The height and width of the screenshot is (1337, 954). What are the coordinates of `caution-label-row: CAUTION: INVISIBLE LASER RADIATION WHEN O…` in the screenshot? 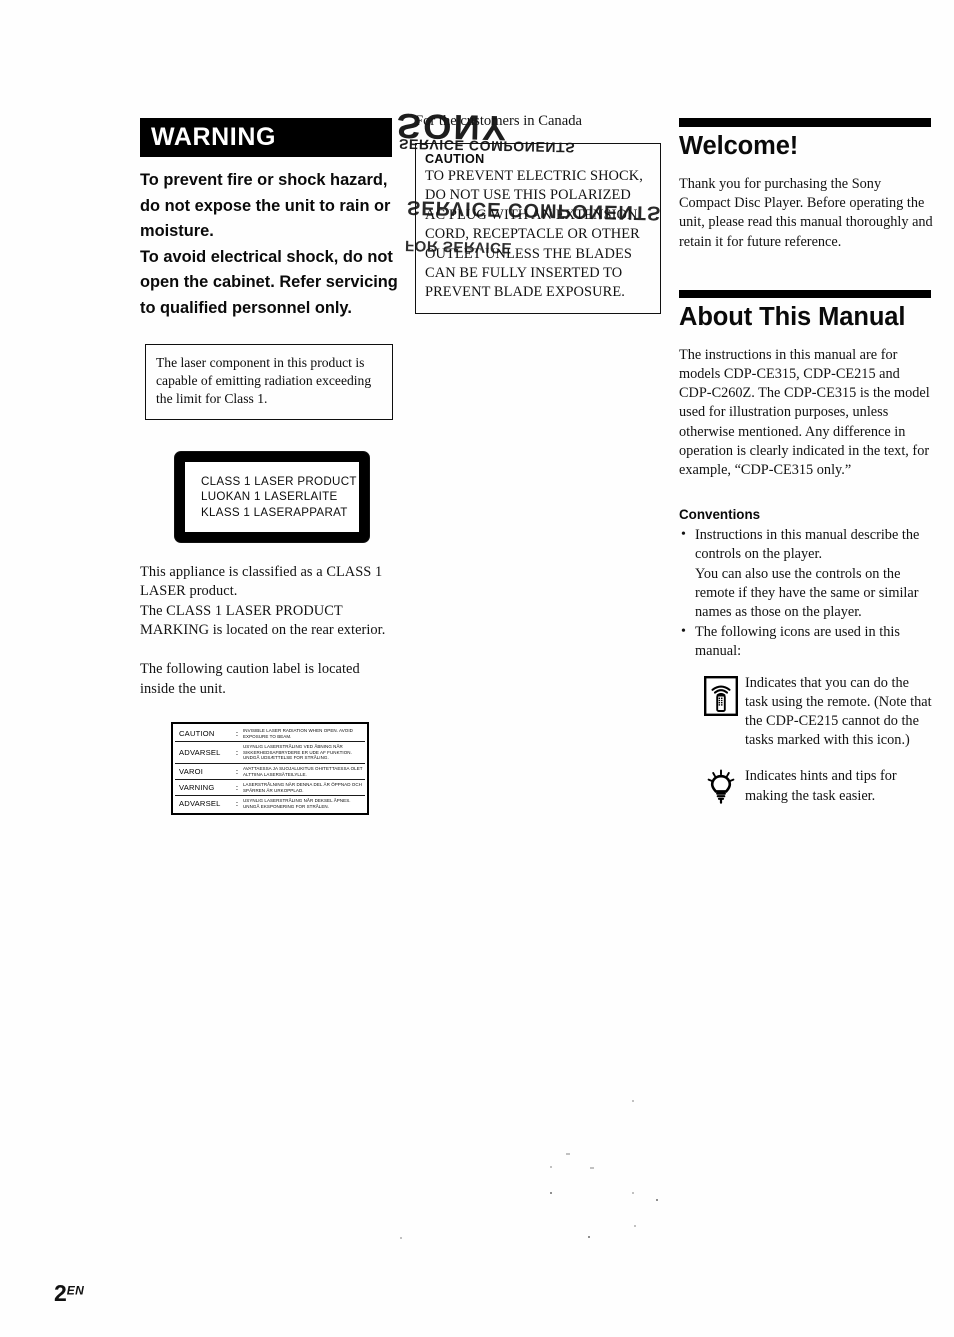 It's located at (270, 734).